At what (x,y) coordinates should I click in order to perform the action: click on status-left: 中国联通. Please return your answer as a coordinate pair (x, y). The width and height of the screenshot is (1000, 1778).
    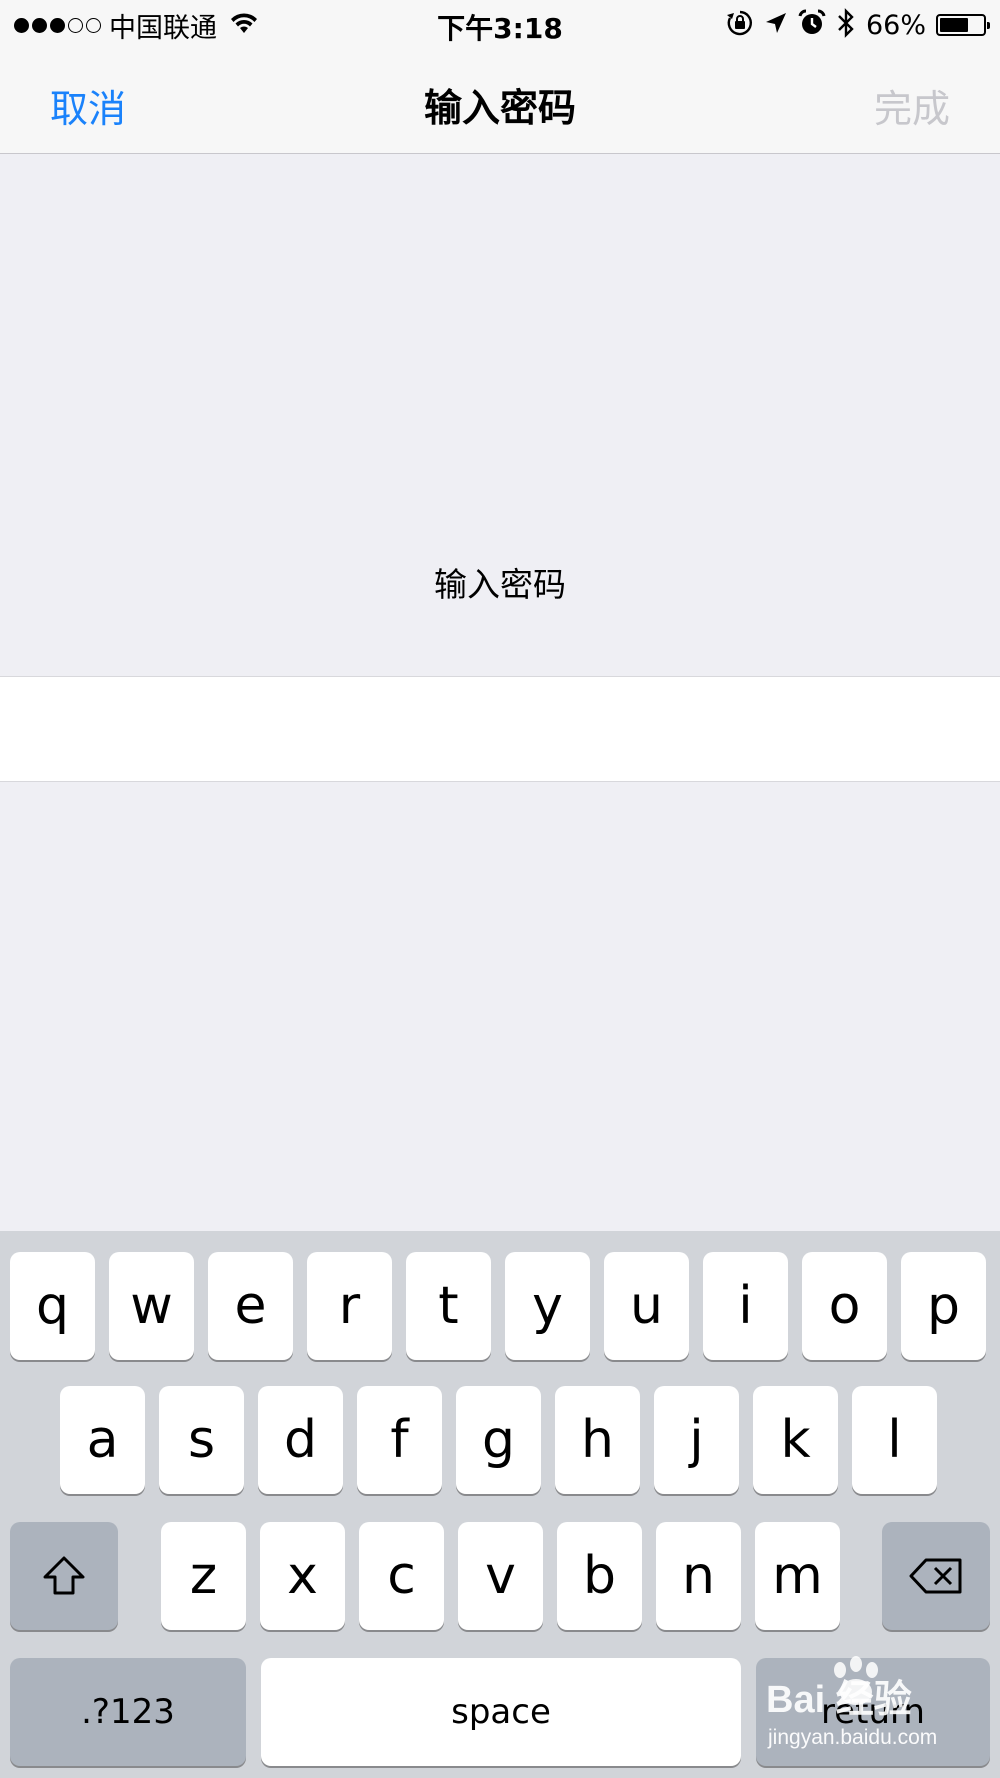
    Looking at the image, I should click on (136, 26).